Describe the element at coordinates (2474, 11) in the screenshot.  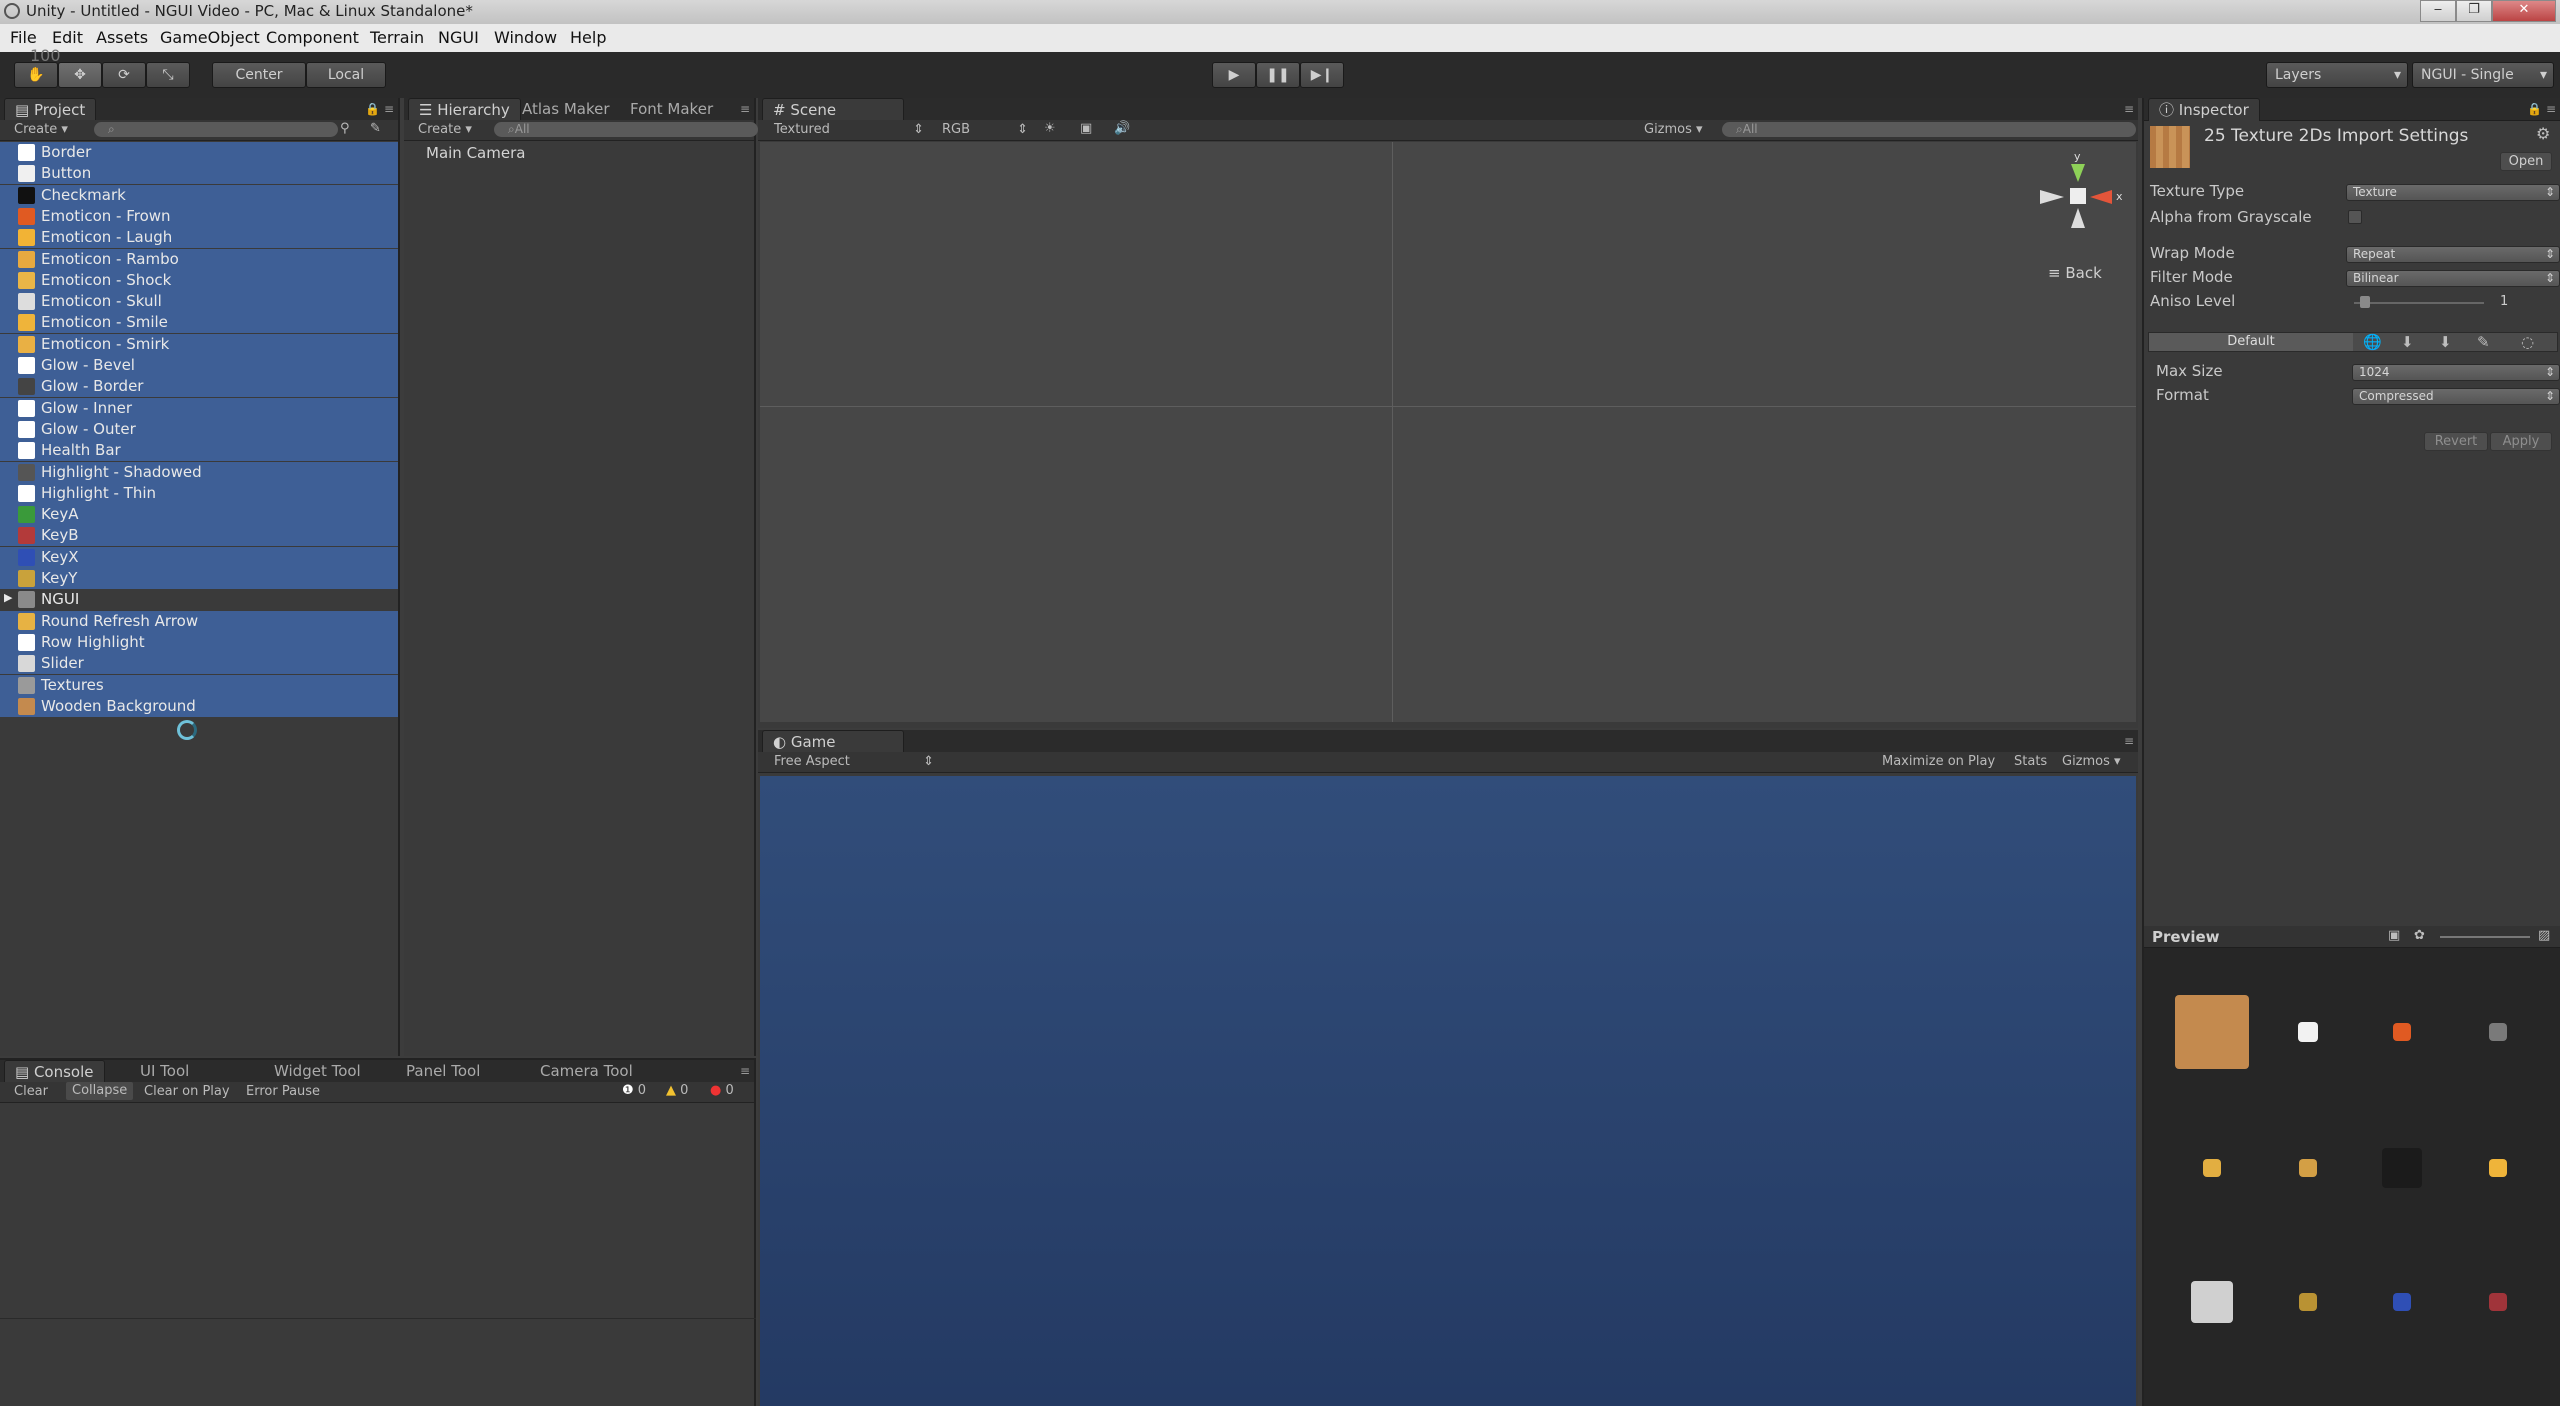
I see `maximize-button: ❐` at that location.